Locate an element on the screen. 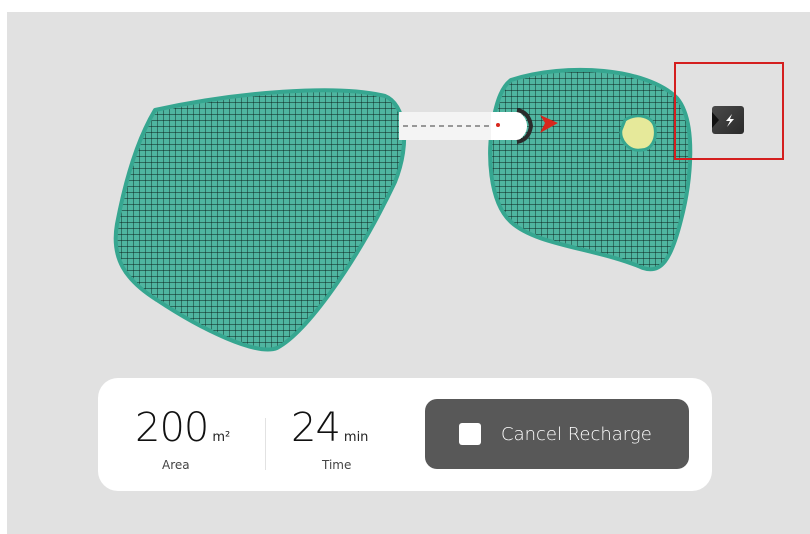 The height and width of the screenshot is (534, 810). charging-station is located at coordinates (728, 120).